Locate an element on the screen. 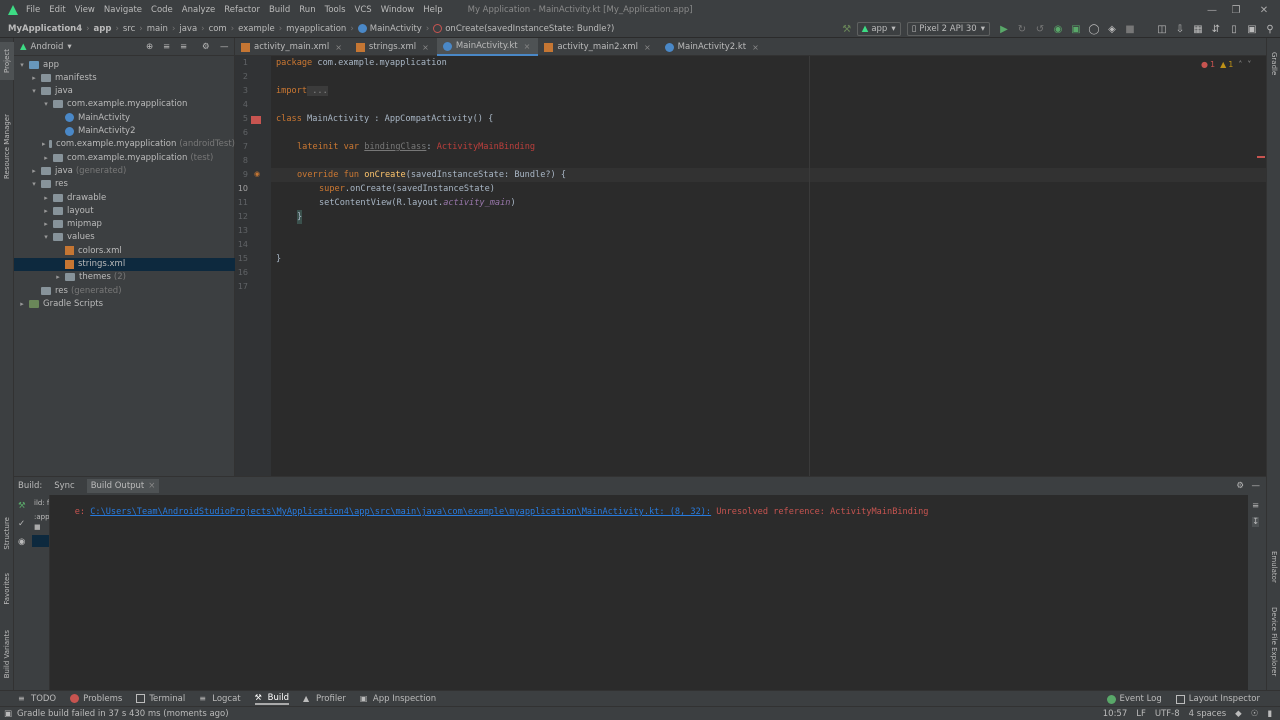 Image resolution: width=1280 pixels, height=720 pixels. close-icon: × is located at coordinates (151, 486).